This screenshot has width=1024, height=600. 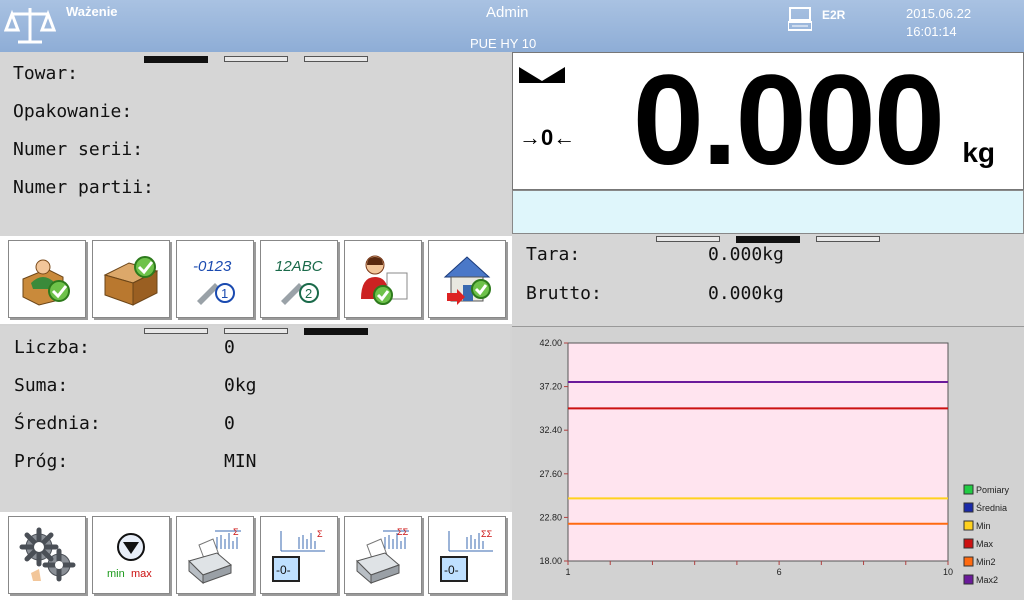 I want to click on y-tick-label: 32.40, so click(x=550, y=430).